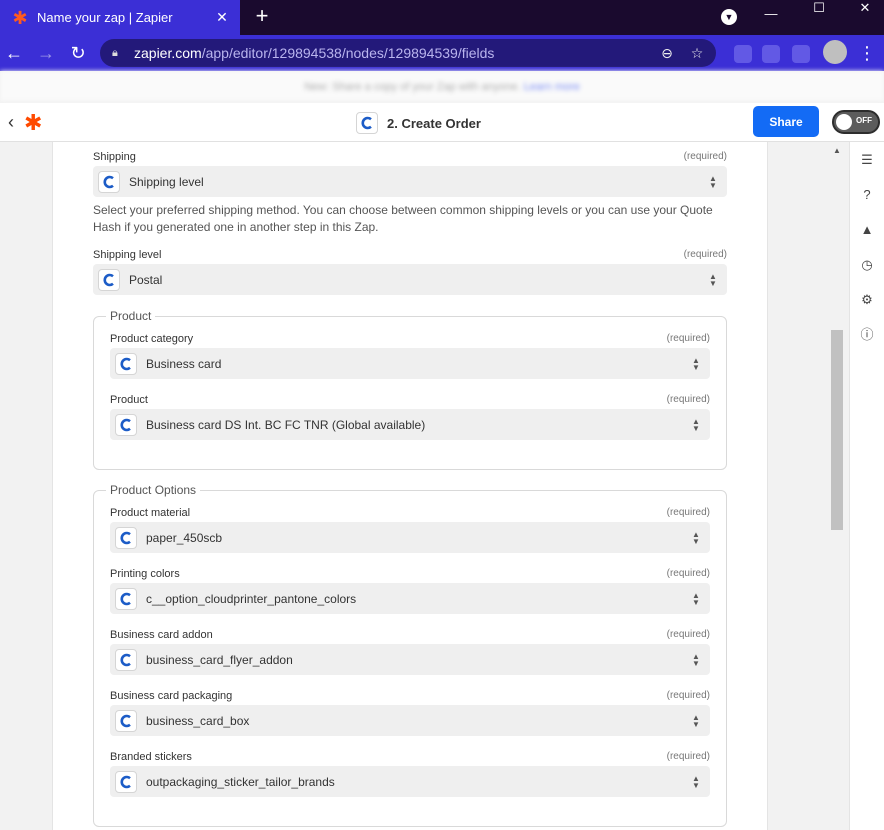 The width and height of the screenshot is (884, 830). What do you see at coordinates (819, 8) in the screenshot?
I see `maximize-icon: ☐` at bounding box center [819, 8].